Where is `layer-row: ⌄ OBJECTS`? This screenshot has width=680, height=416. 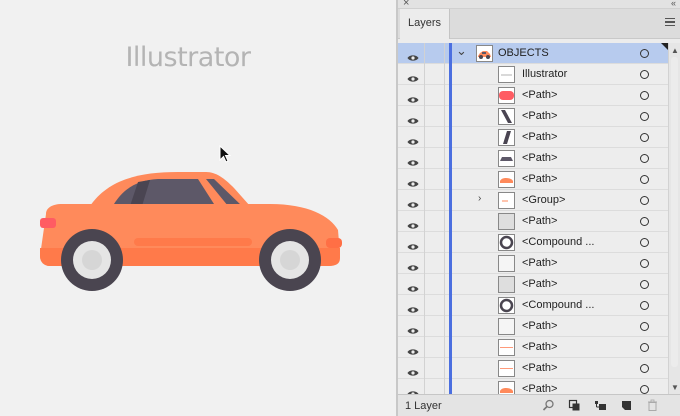
layer-row: ⌄ OBJECTS is located at coordinates (533, 53).